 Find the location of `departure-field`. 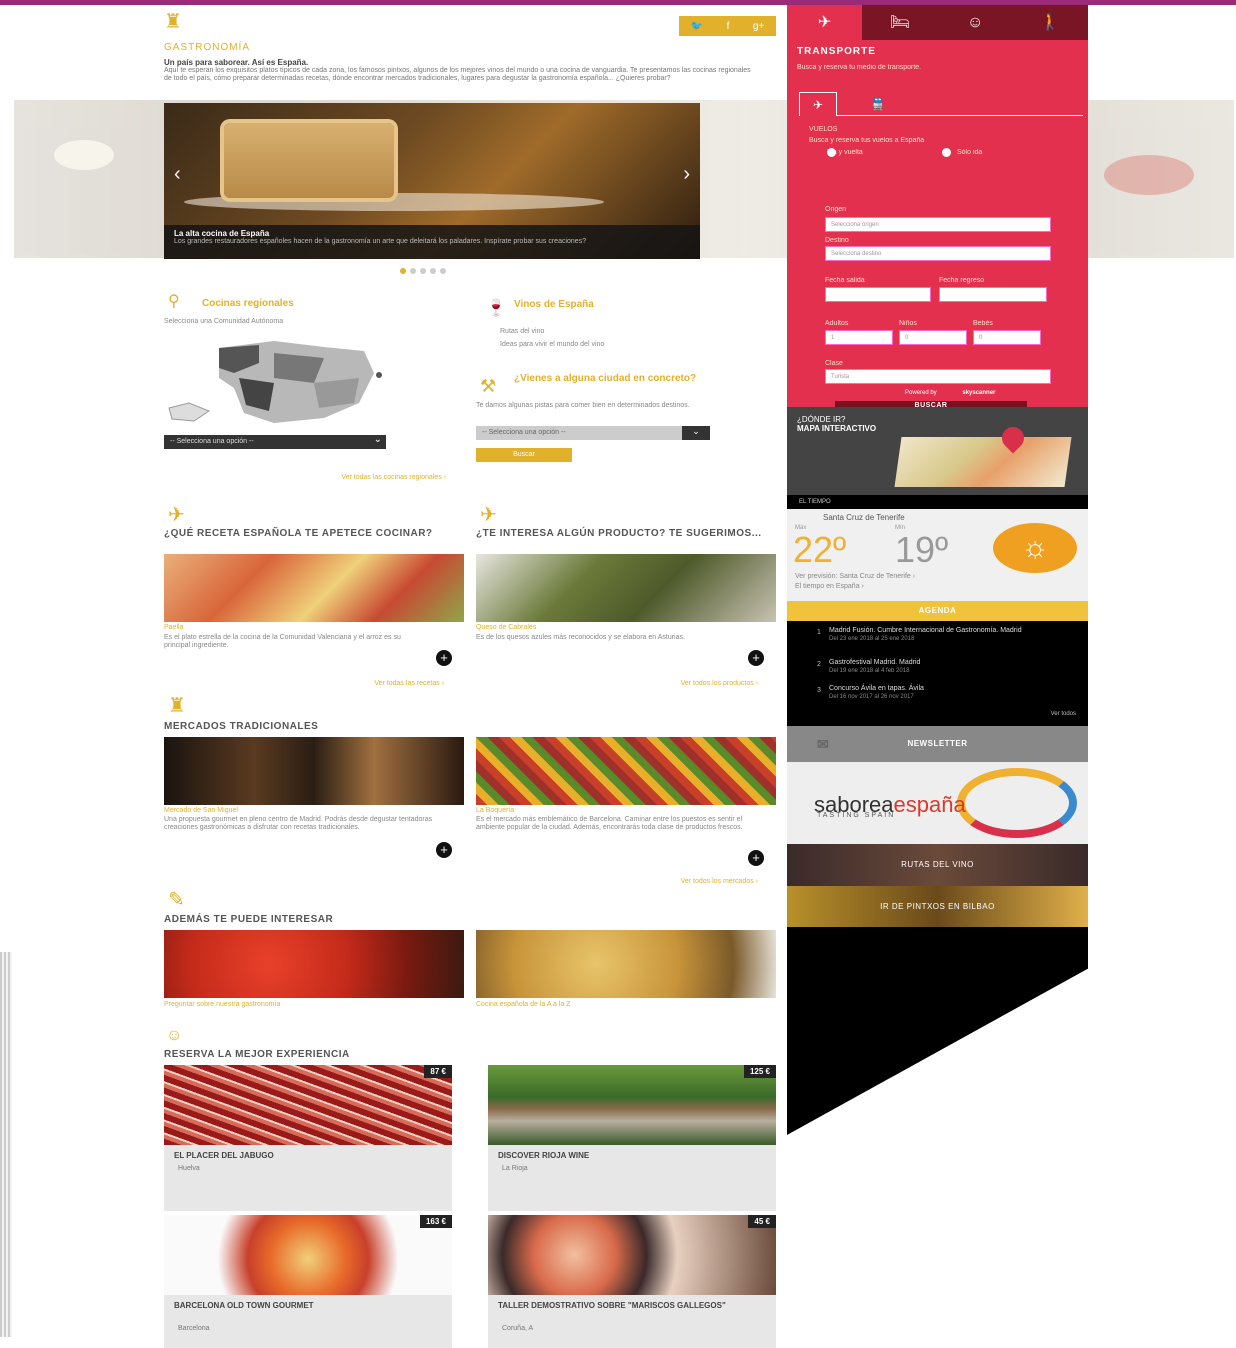

departure-field is located at coordinates (878, 294).